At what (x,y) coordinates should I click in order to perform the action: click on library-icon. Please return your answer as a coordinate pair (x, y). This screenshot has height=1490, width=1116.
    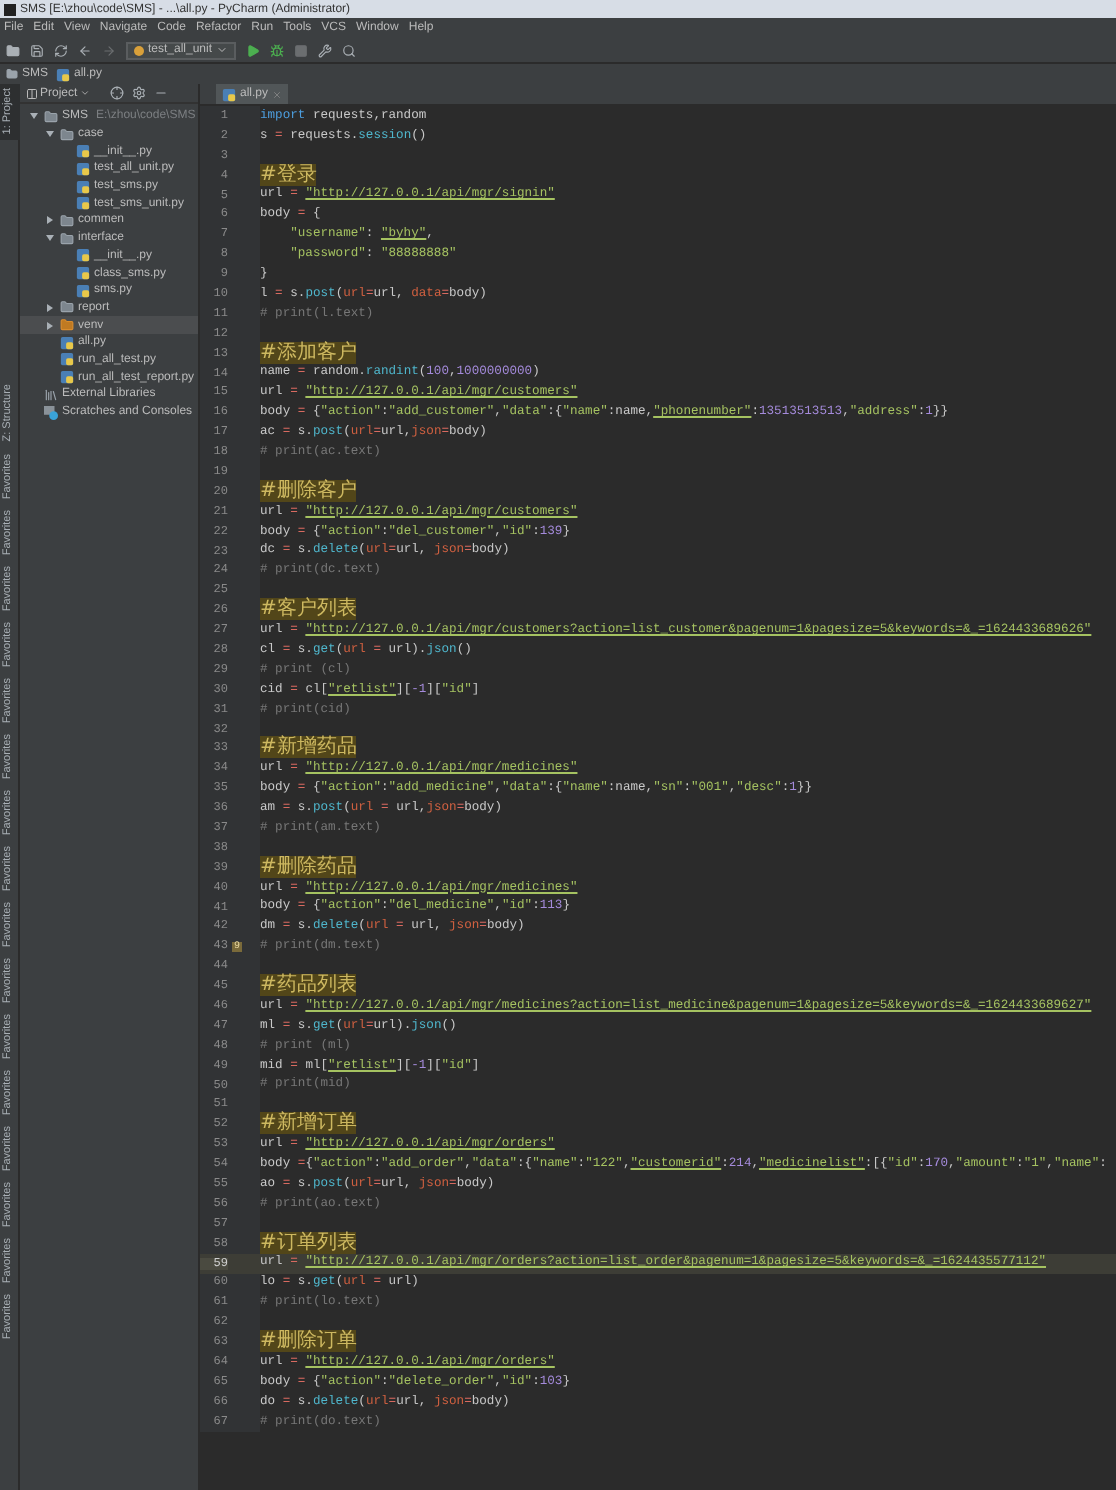
    Looking at the image, I should click on (51, 394).